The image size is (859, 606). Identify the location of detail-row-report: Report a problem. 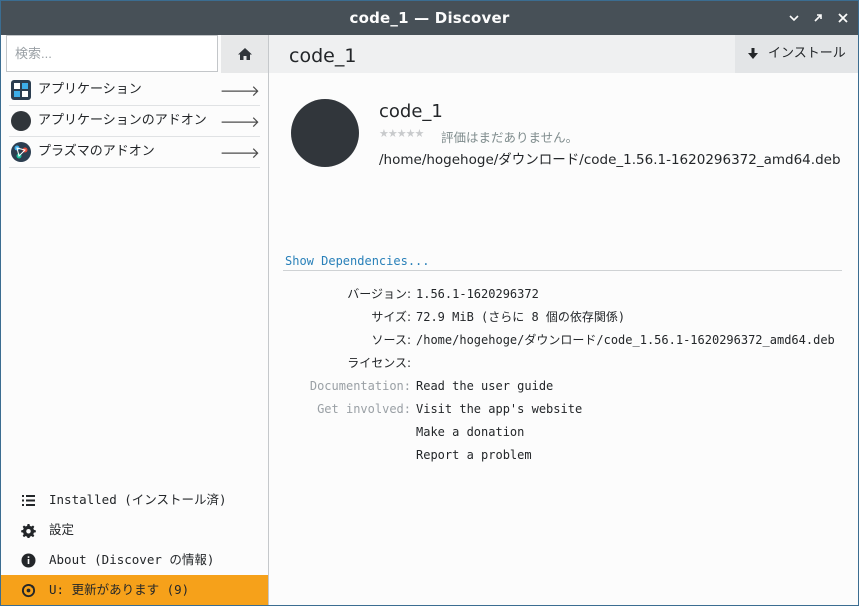
(563, 455).